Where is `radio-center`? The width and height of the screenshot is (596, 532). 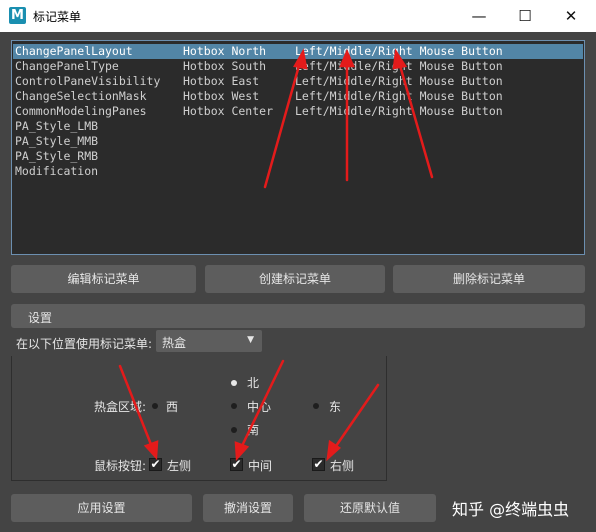 radio-center is located at coordinates (234, 406).